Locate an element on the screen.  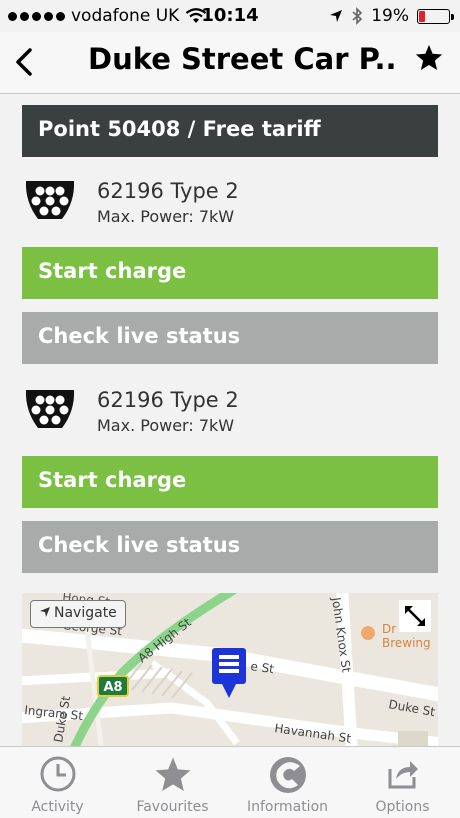
tab-activity: Activity is located at coordinates (57, 782).